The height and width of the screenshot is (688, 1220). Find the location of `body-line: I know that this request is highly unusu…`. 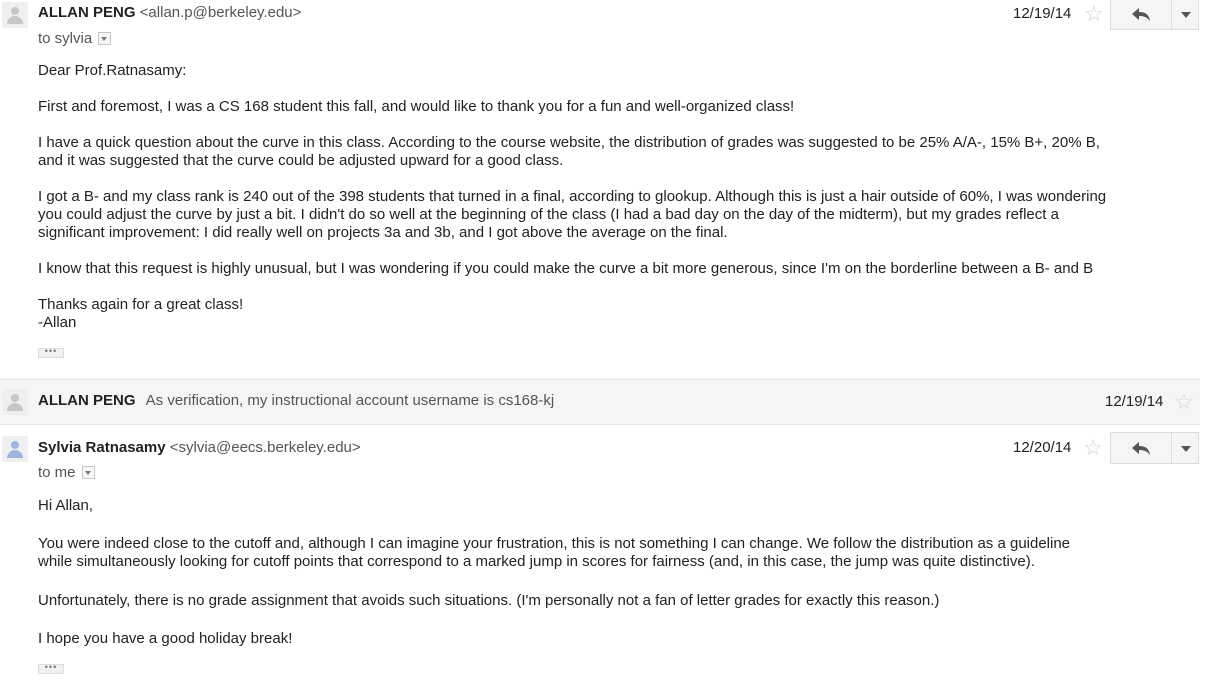

body-line: I know that this request is highly unusu… is located at coordinates (566, 268).